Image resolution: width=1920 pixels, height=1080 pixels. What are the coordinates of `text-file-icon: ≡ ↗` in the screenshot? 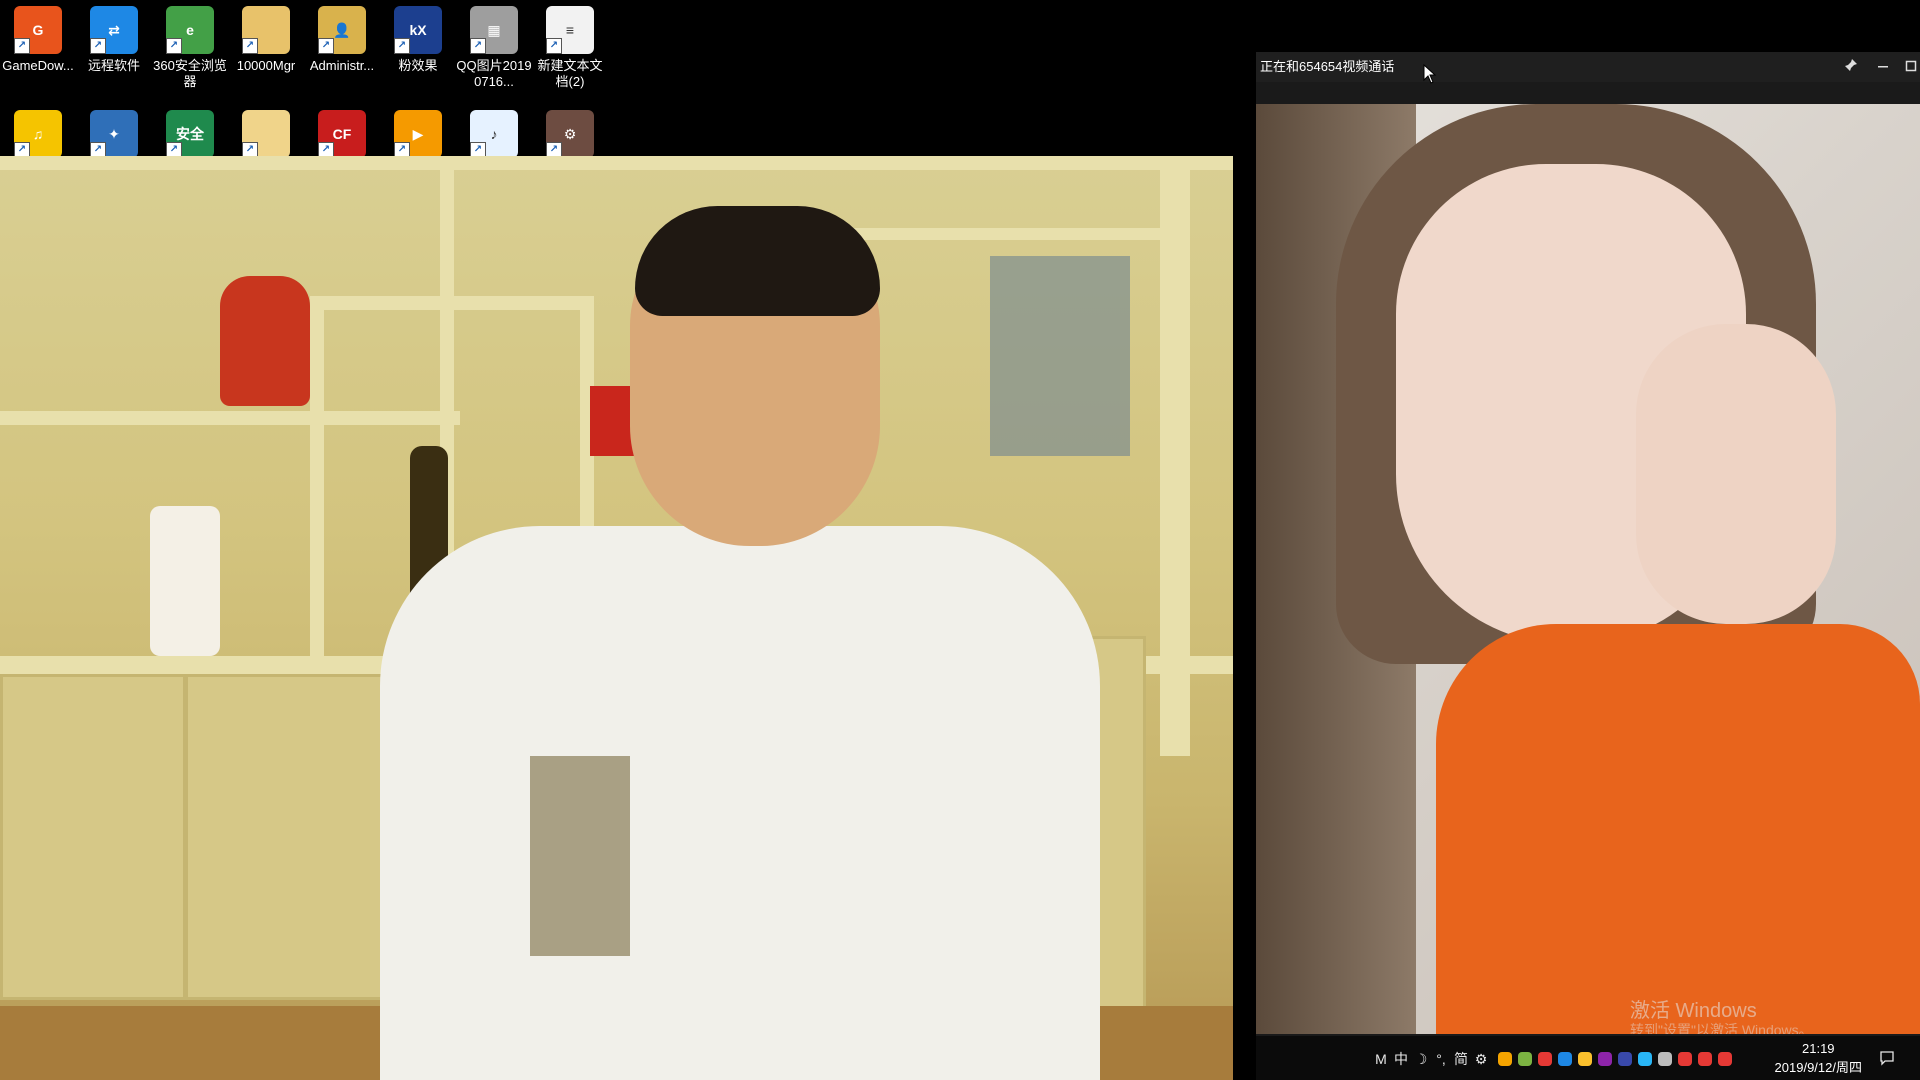 It's located at (570, 30).